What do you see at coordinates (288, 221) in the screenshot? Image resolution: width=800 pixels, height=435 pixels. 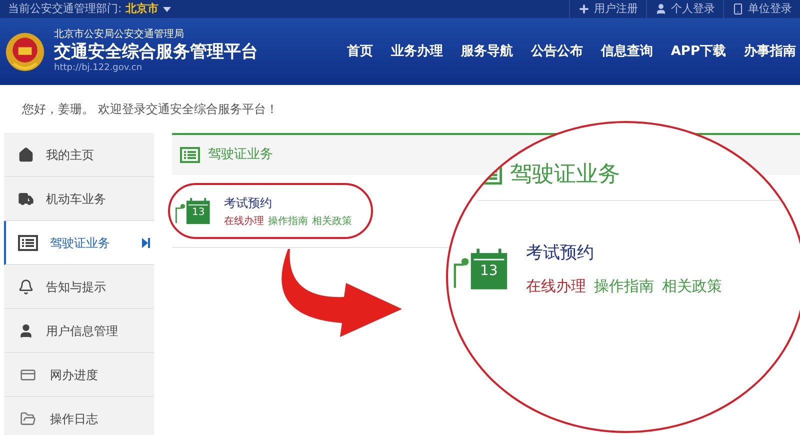 I see `service-link: 操作指南` at bounding box center [288, 221].